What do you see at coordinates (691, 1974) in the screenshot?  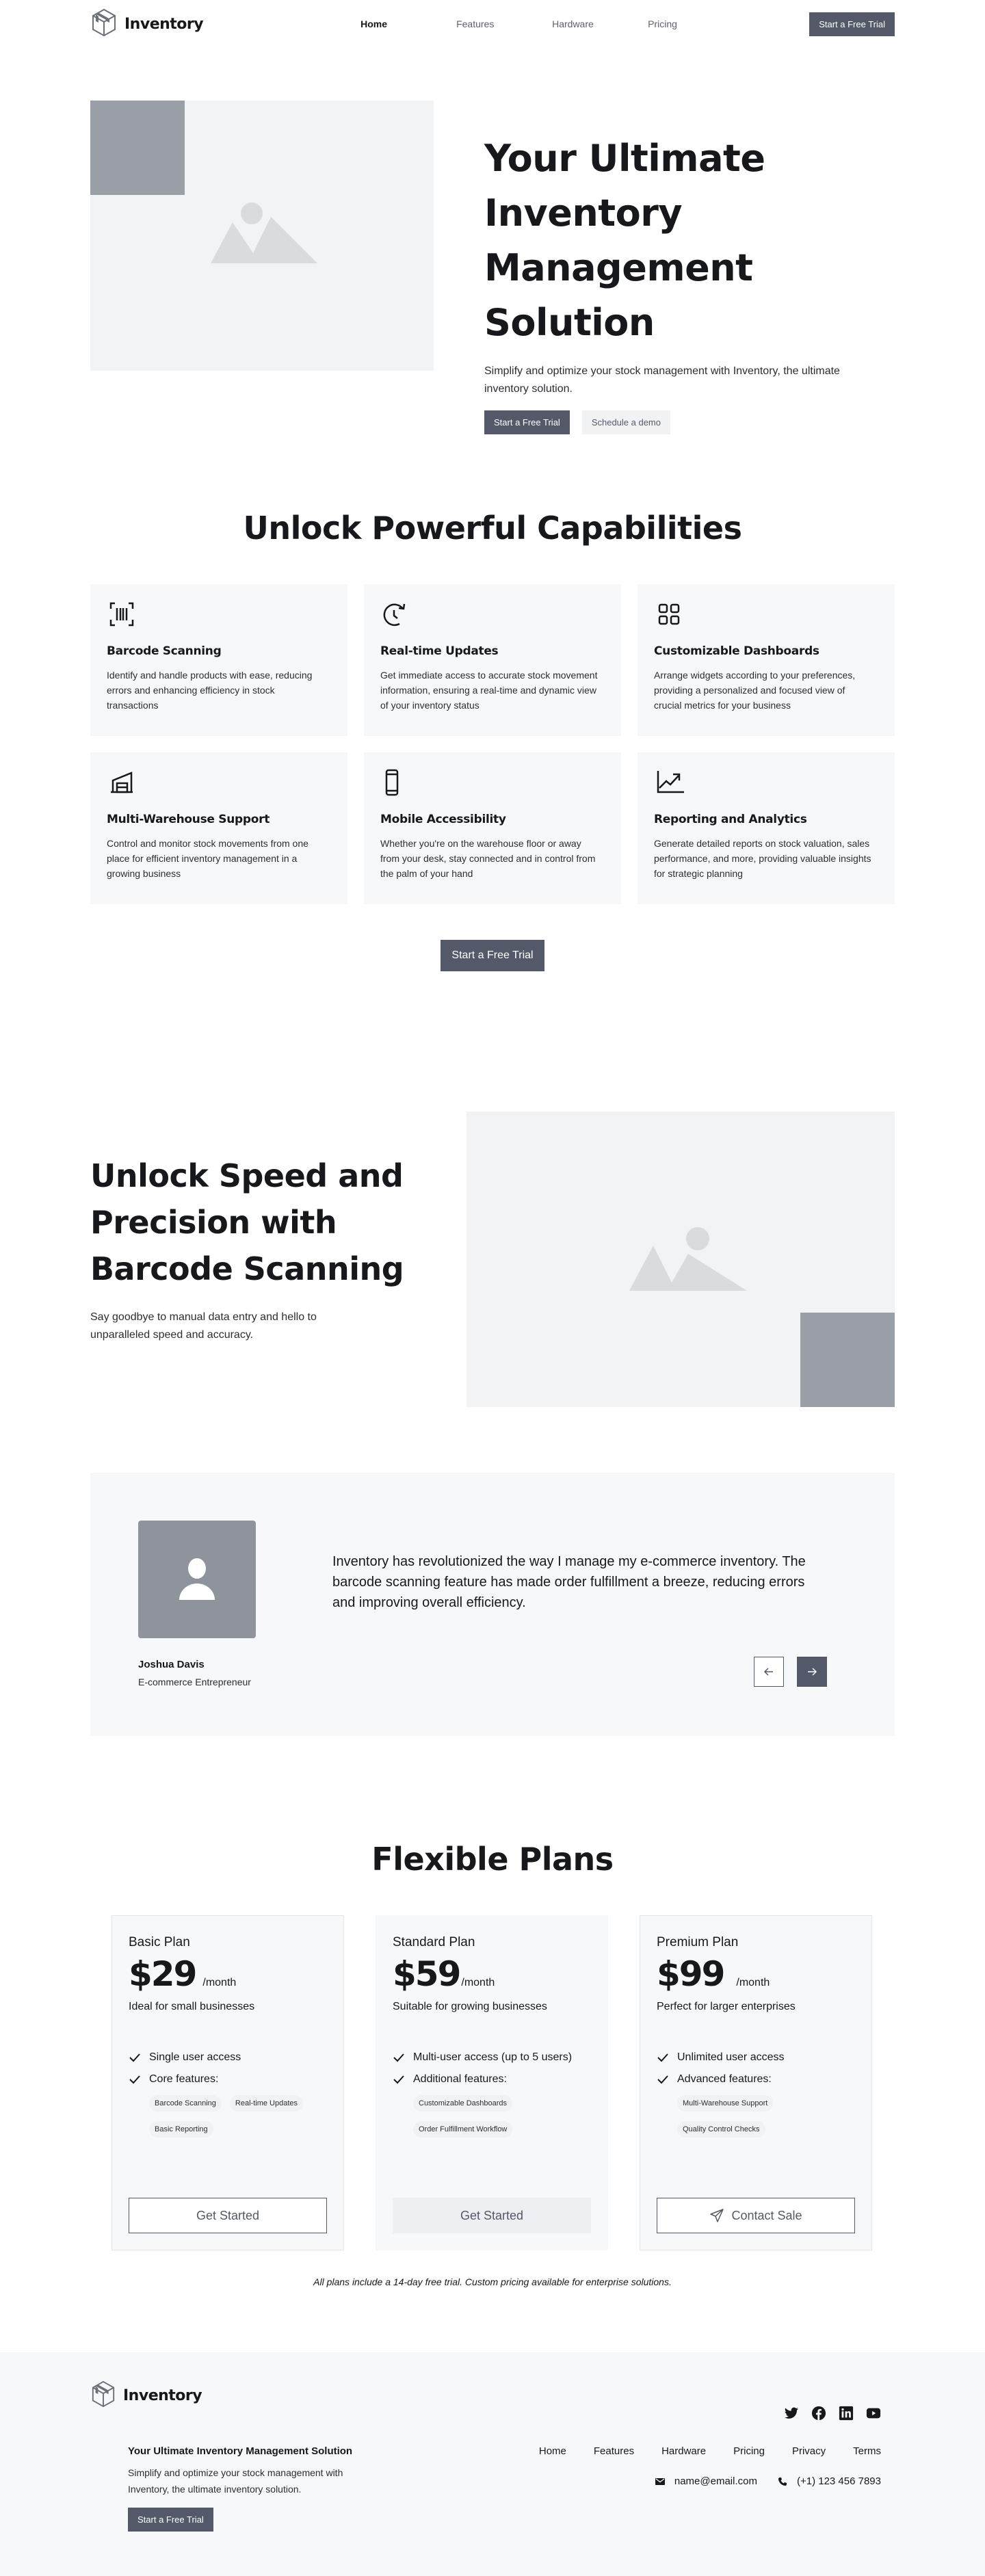 I see `plan-price: $99` at bounding box center [691, 1974].